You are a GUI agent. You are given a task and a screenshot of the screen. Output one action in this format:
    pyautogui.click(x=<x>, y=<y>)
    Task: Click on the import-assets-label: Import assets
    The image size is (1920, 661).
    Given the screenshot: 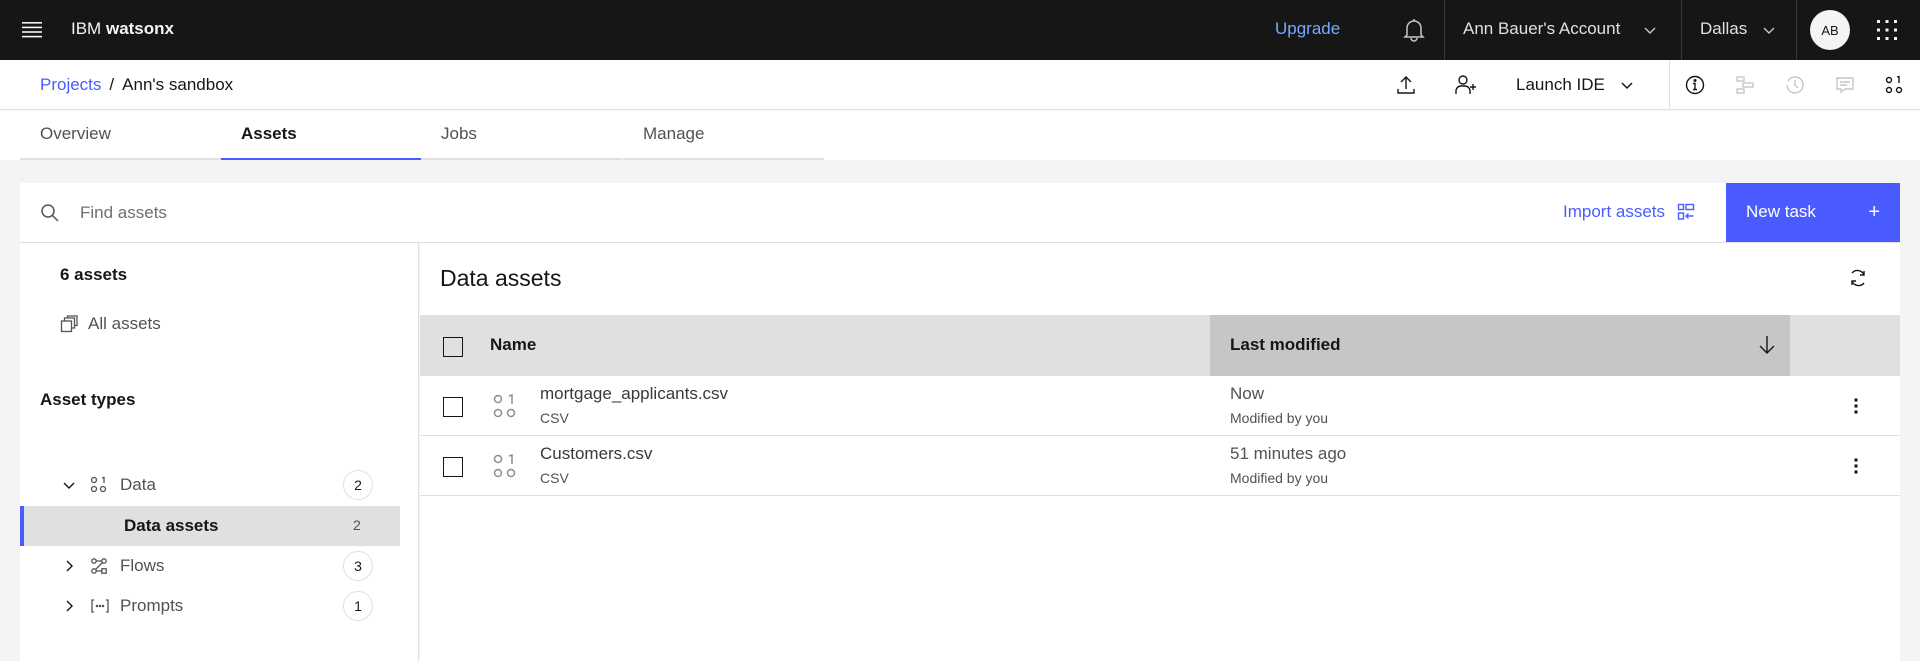 What is the action you would take?
    pyautogui.click(x=1614, y=211)
    